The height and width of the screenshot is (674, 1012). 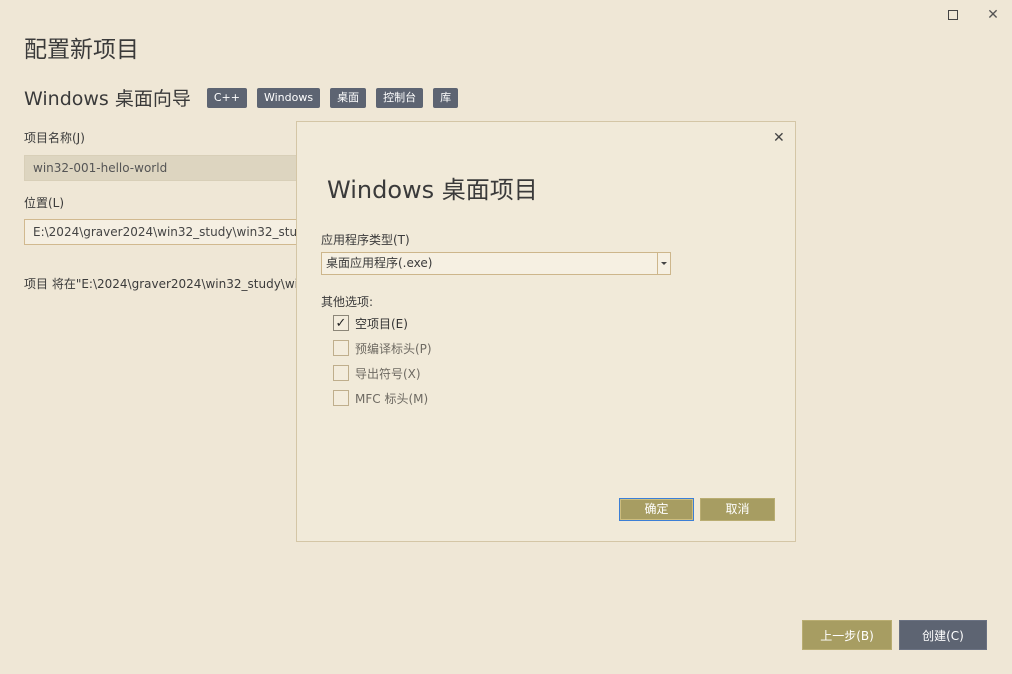 I want to click on dialog-close-icon: ✕, so click(x=779, y=138).